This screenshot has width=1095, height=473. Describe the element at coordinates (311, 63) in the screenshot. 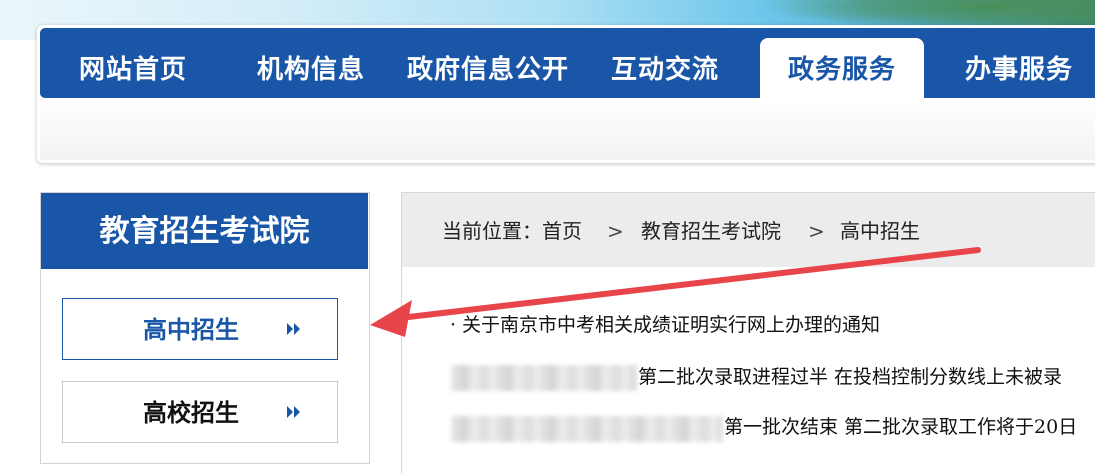

I see `nav-item-org-info: 机构信息` at that location.